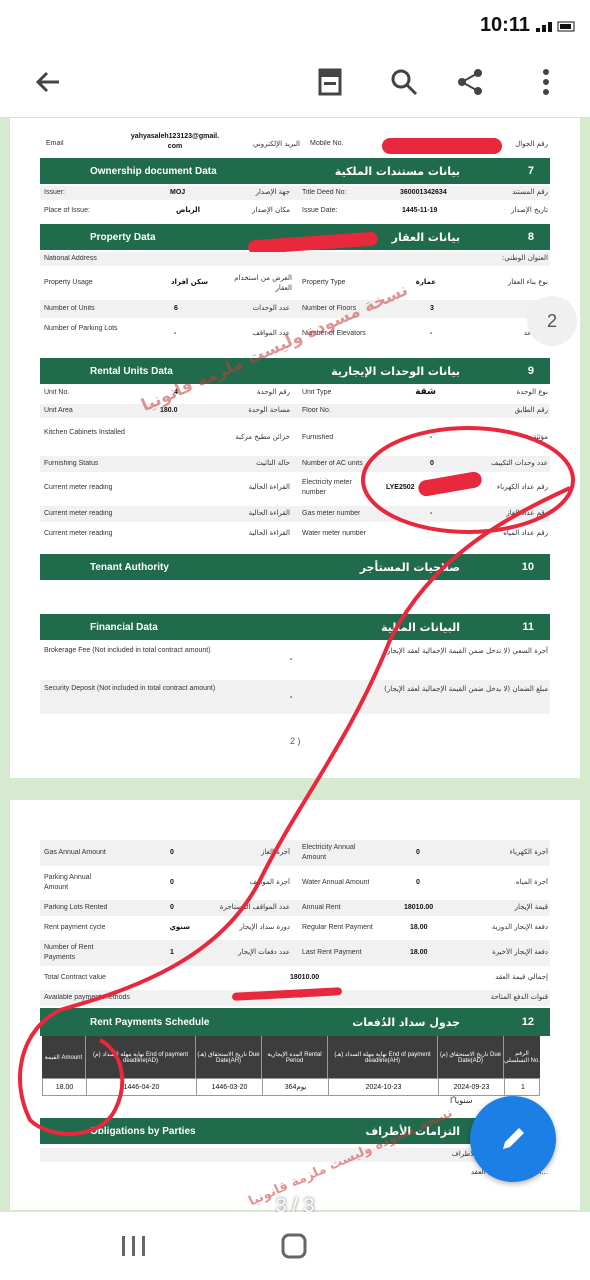  I want to click on section-tenant-header: Tenant Authority صلاحيات المستأجر 10, so click(295, 567).